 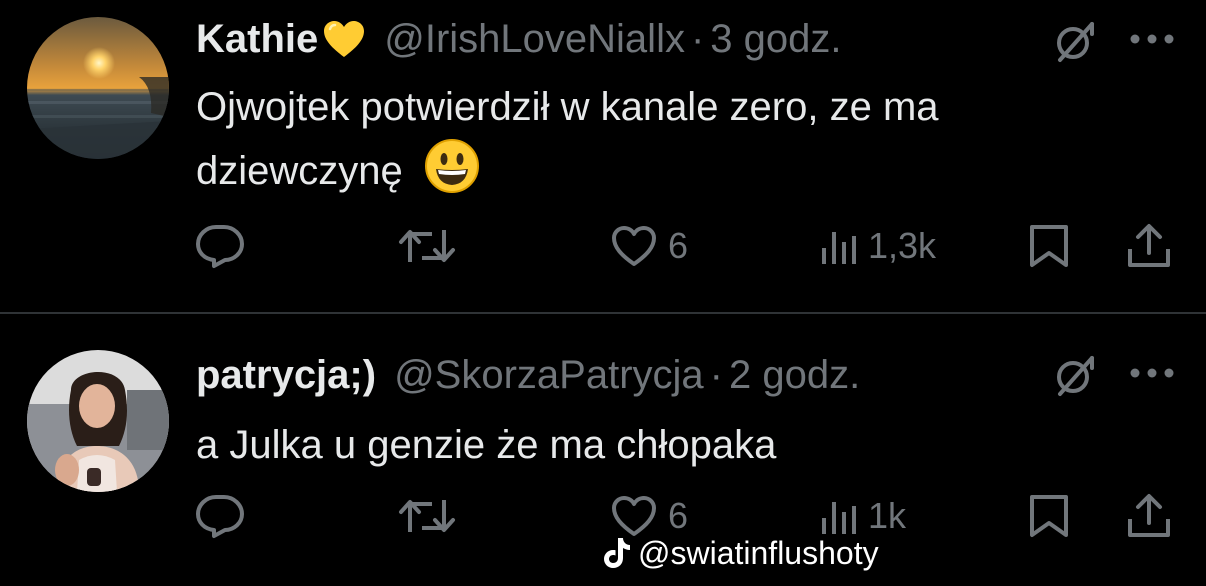 What do you see at coordinates (678, 245) in the screenshot?
I see `like-count: 6` at bounding box center [678, 245].